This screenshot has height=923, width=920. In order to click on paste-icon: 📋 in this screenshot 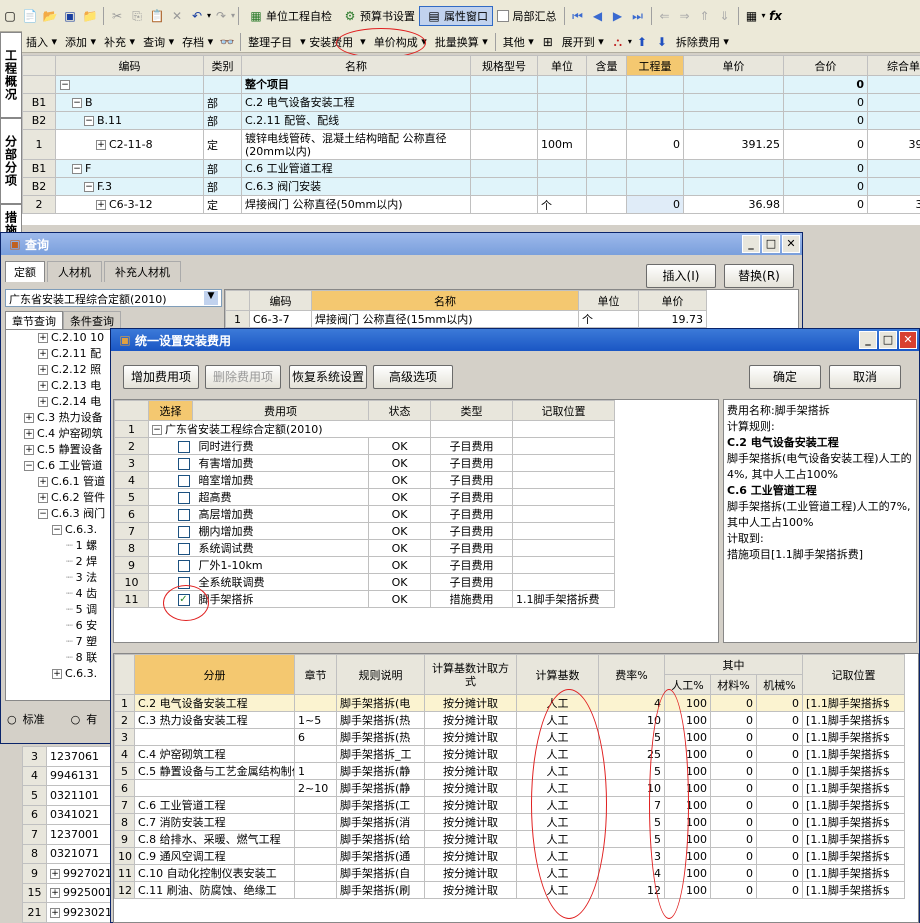, I will do `click(157, 16)`.